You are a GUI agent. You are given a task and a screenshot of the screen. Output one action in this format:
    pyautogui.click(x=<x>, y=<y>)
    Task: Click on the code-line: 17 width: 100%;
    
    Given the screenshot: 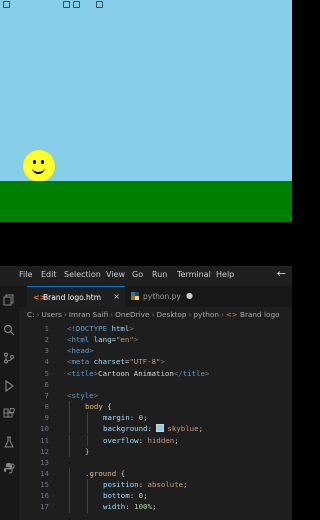 What is the action you would take?
    pyautogui.click(x=155, y=507)
    